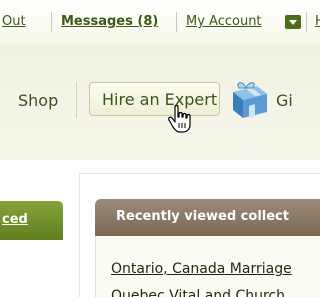 This screenshot has width=320, height=297. I want to click on my-account-link: My Account, so click(224, 21).